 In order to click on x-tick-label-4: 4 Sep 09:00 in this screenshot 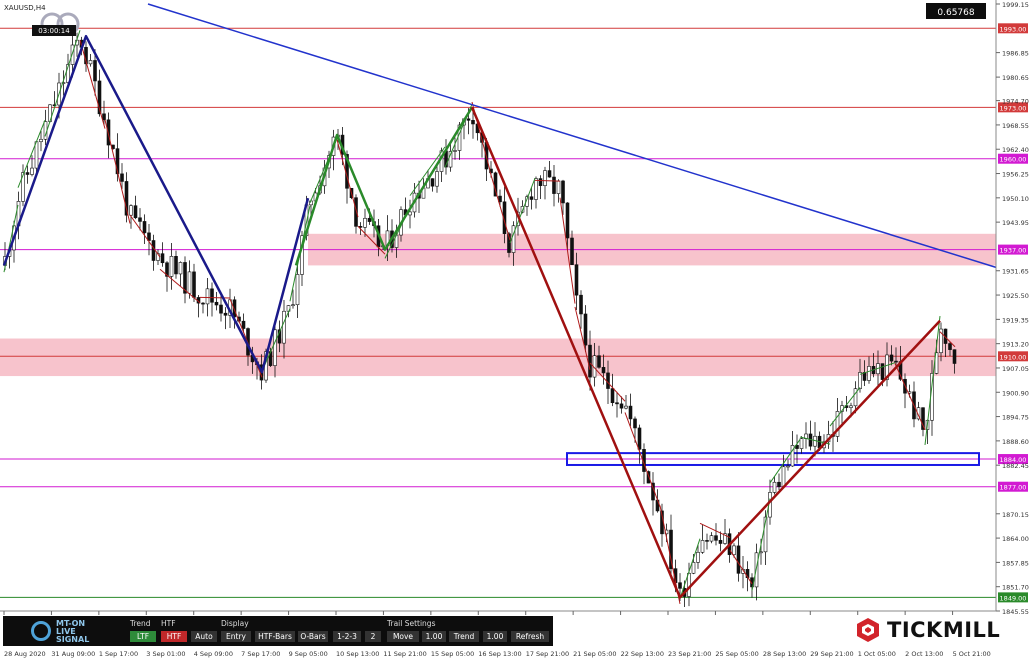, I will do `click(213, 654)`.